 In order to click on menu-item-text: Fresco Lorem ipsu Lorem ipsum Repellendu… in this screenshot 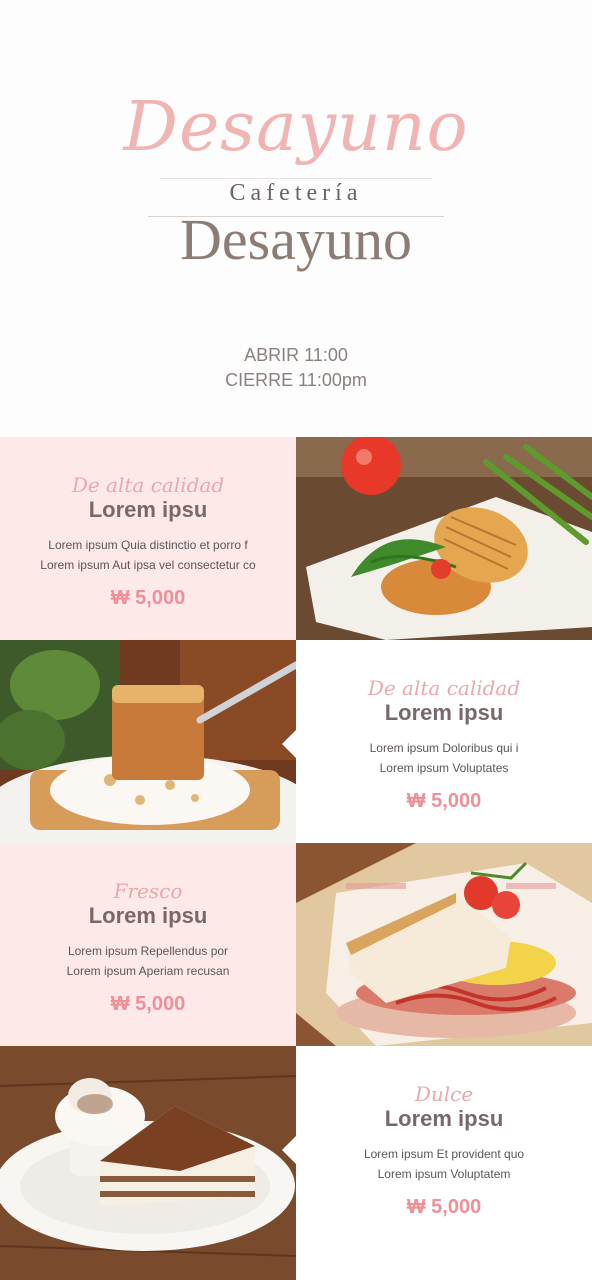, I will do `click(148, 944)`.